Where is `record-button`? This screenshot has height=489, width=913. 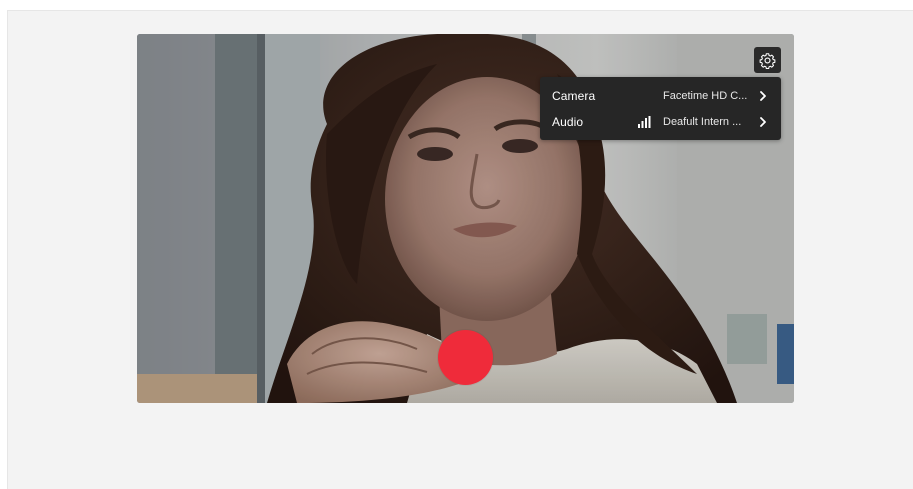 record-button is located at coordinates (465, 357).